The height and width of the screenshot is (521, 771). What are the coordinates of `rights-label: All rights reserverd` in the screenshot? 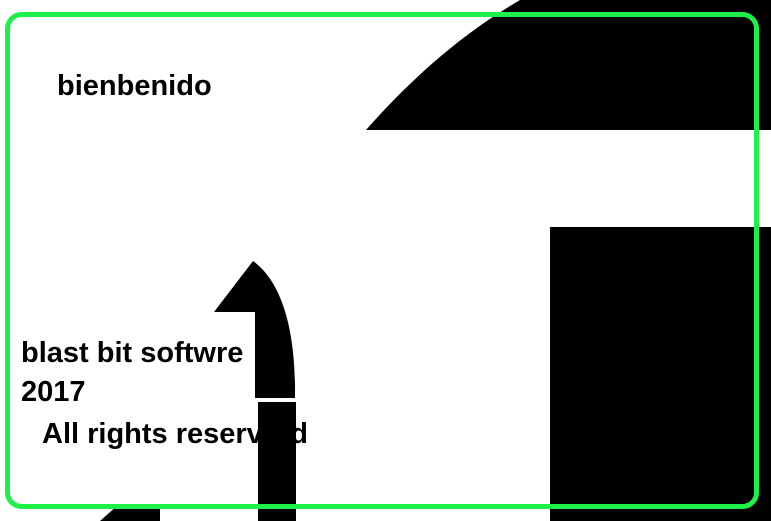 It's located at (175, 434).